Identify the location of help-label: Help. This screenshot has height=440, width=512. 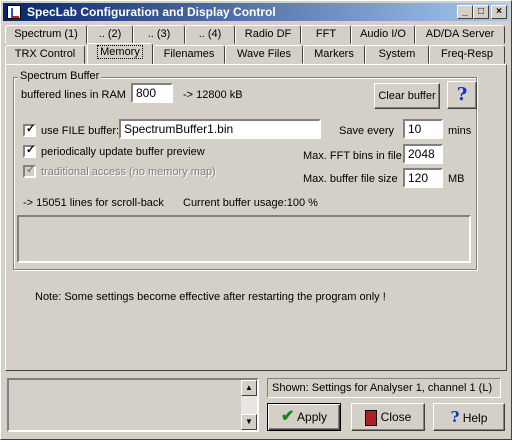
(475, 418).